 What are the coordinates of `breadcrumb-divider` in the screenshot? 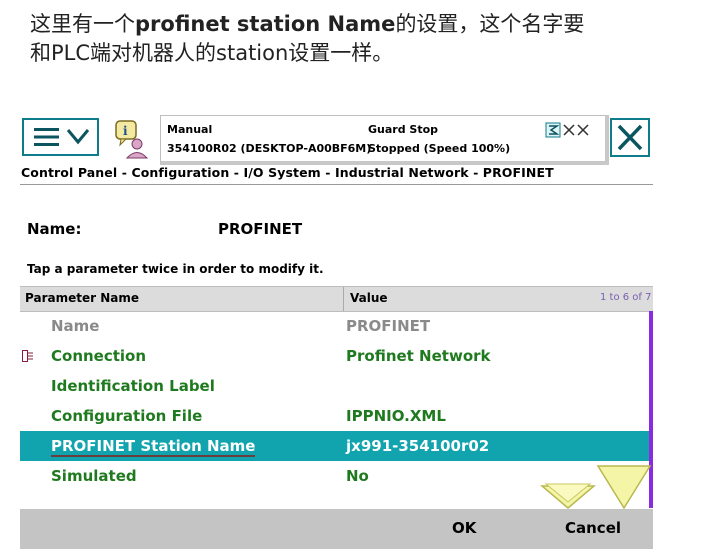 It's located at (336, 184).